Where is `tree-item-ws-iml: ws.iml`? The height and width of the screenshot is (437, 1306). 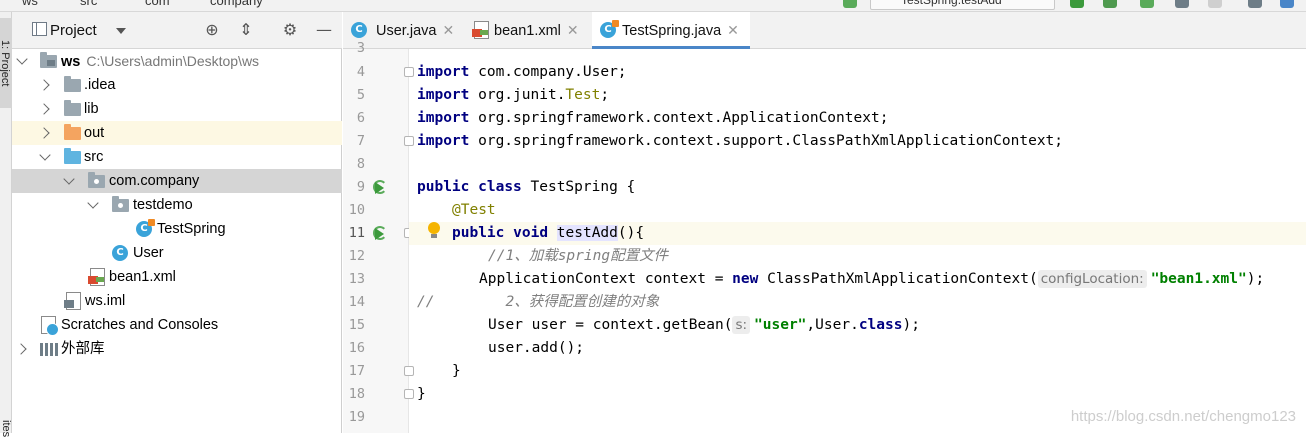
tree-item-ws-iml: ws.iml is located at coordinates (177, 301).